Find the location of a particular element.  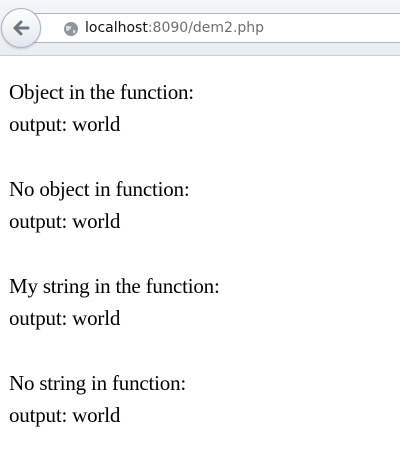

address-bar: localhost:8090/dem2.php is located at coordinates (215, 28).